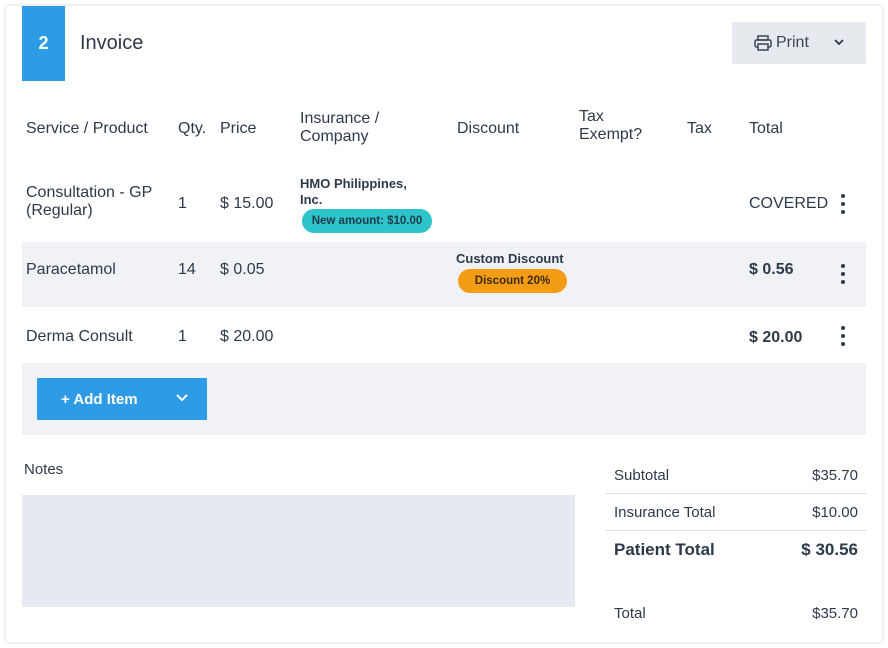 Image resolution: width=888 pixels, height=648 pixels. Describe the element at coordinates (340, 127) in the screenshot. I see `col-header-insurance: Insurance / Company` at that location.